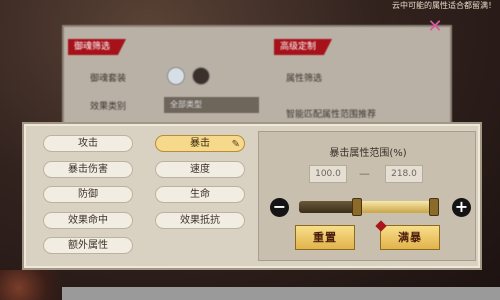  I want to click on effect-category-dropdown: 全部类型, so click(211, 105).